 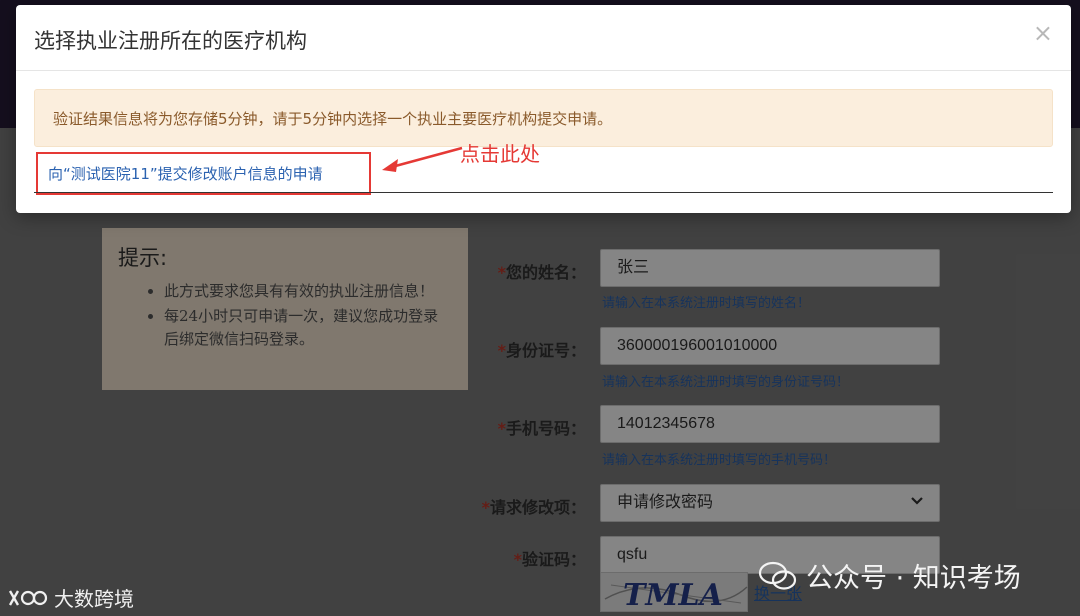 What do you see at coordinates (170, 41) in the screenshot?
I see `modal-title: 选择执业注册所在的医疗机构` at bounding box center [170, 41].